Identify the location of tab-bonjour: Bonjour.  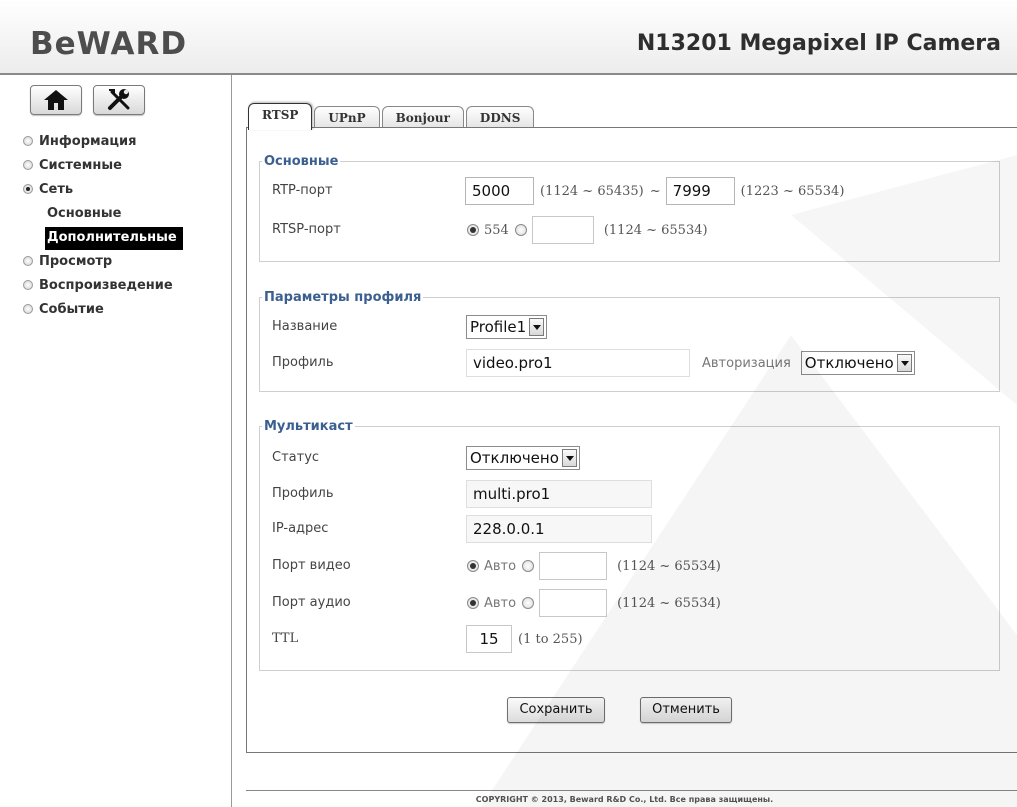
(422, 117).